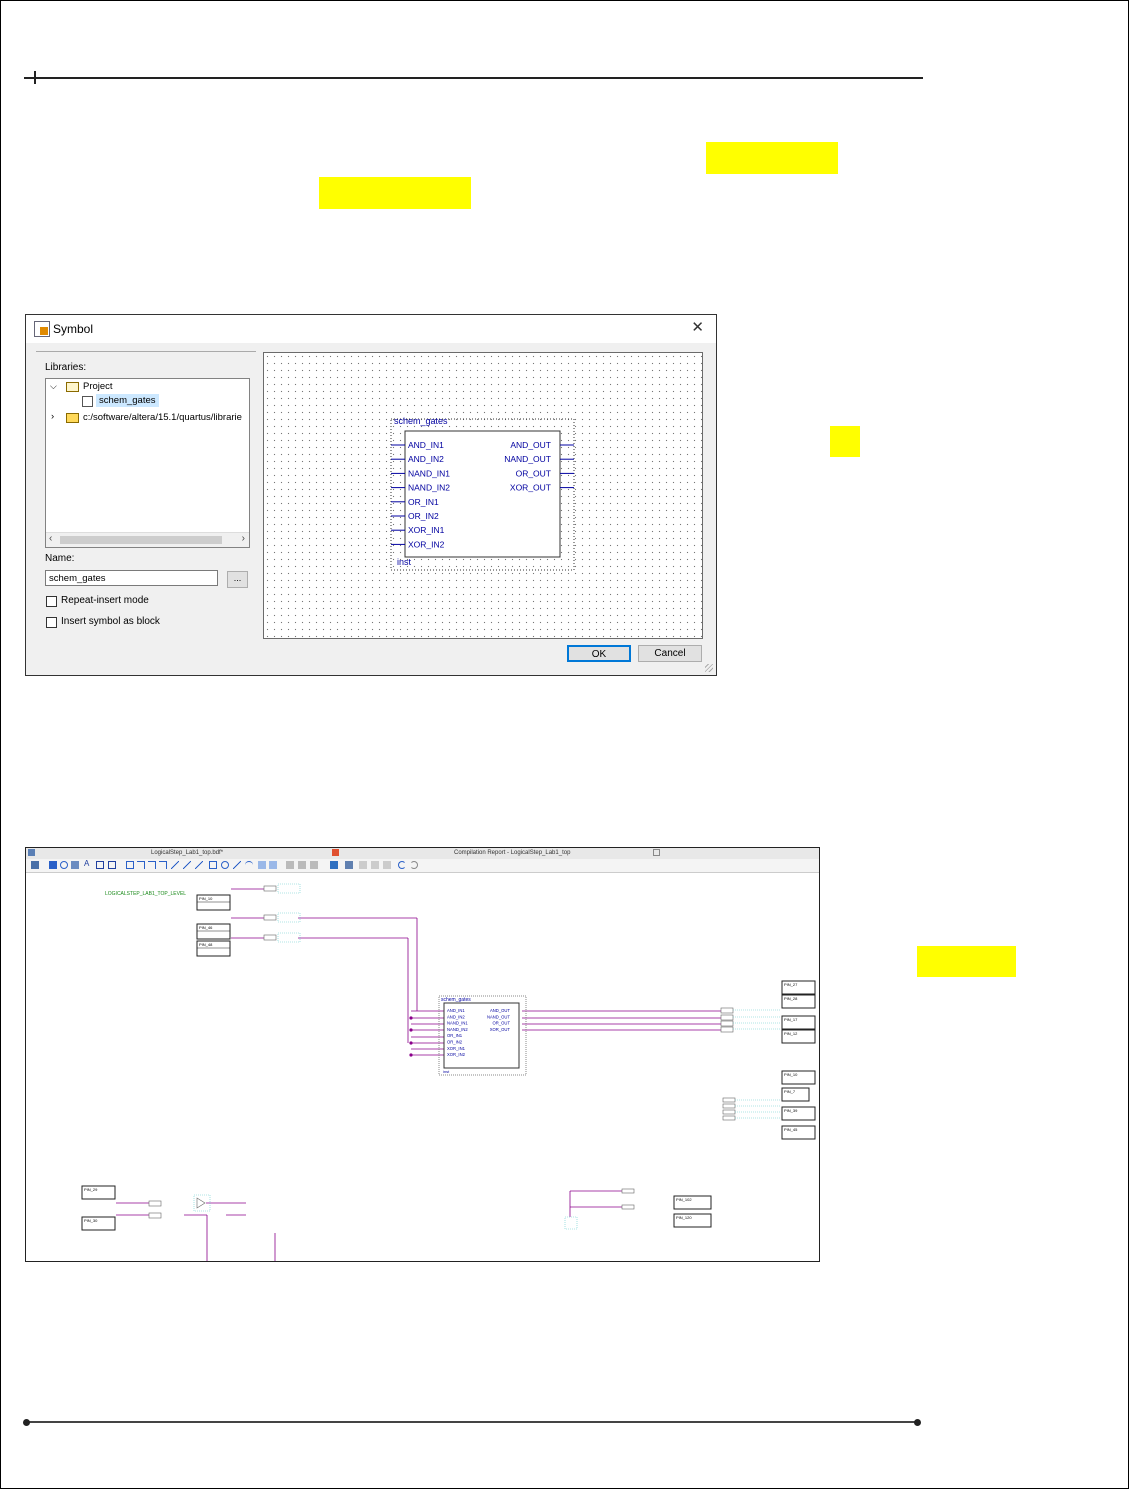  I want to click on tab-schematic: LogicalStep_Lab1_top.bdf*, so click(187, 853).